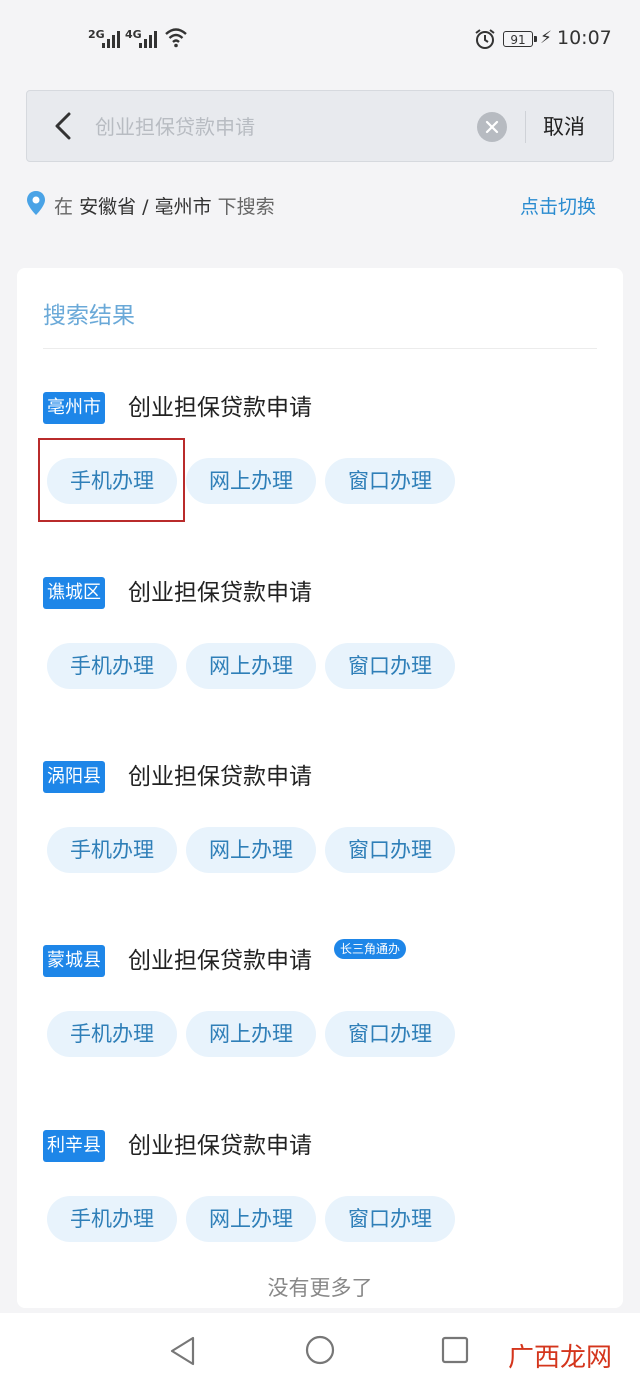 The width and height of the screenshot is (640, 1387). I want to click on result-item: 利辛县 创业担保贷款申请 手机办理 网上办理 窗口办理, so click(323, 1200).